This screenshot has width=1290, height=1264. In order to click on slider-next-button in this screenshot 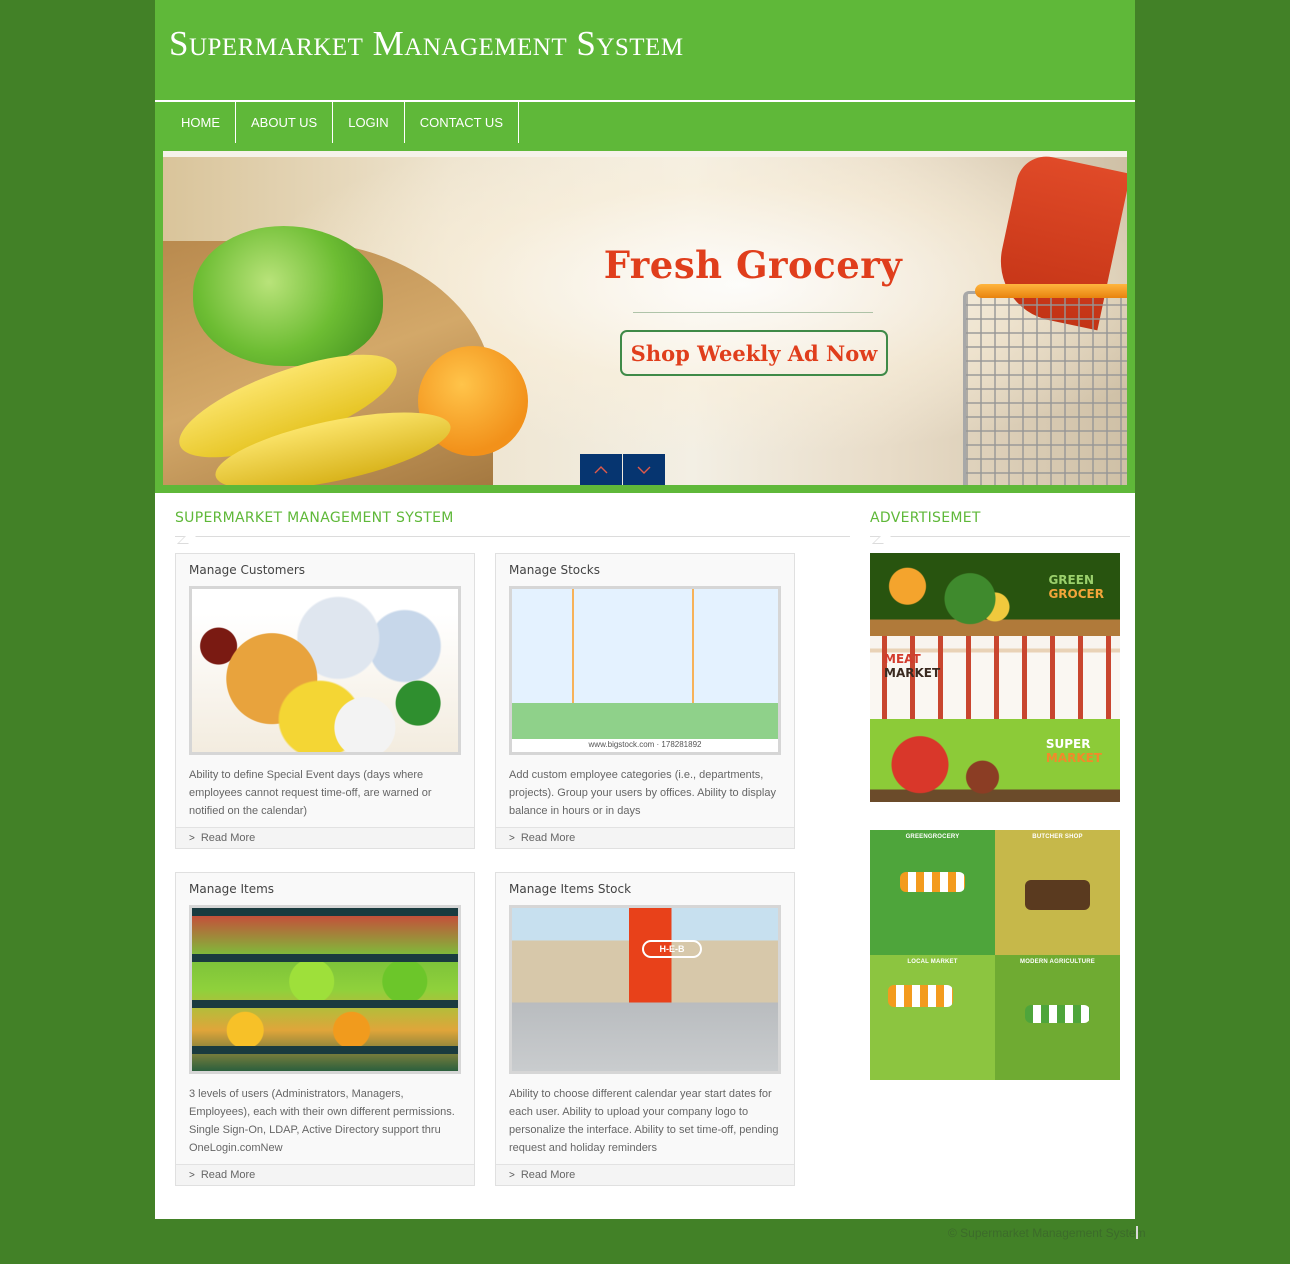, I will do `click(644, 469)`.